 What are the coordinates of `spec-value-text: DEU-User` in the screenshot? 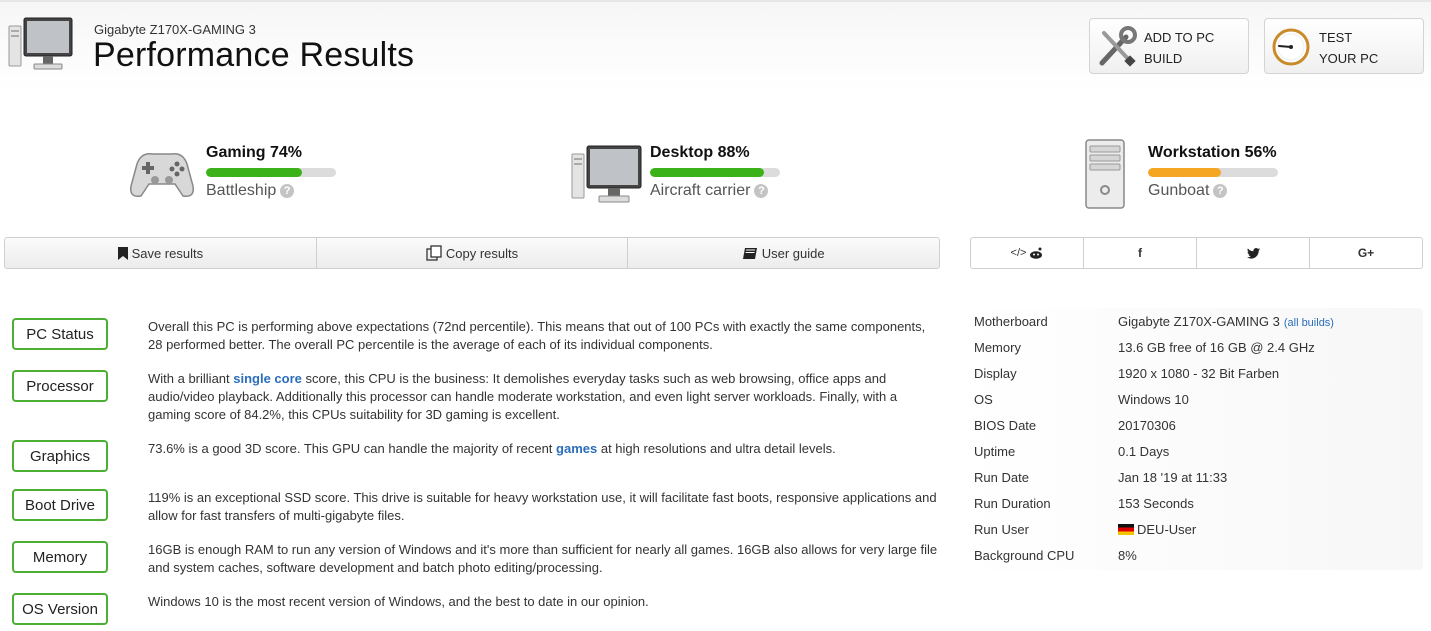 It's located at (1167, 529).